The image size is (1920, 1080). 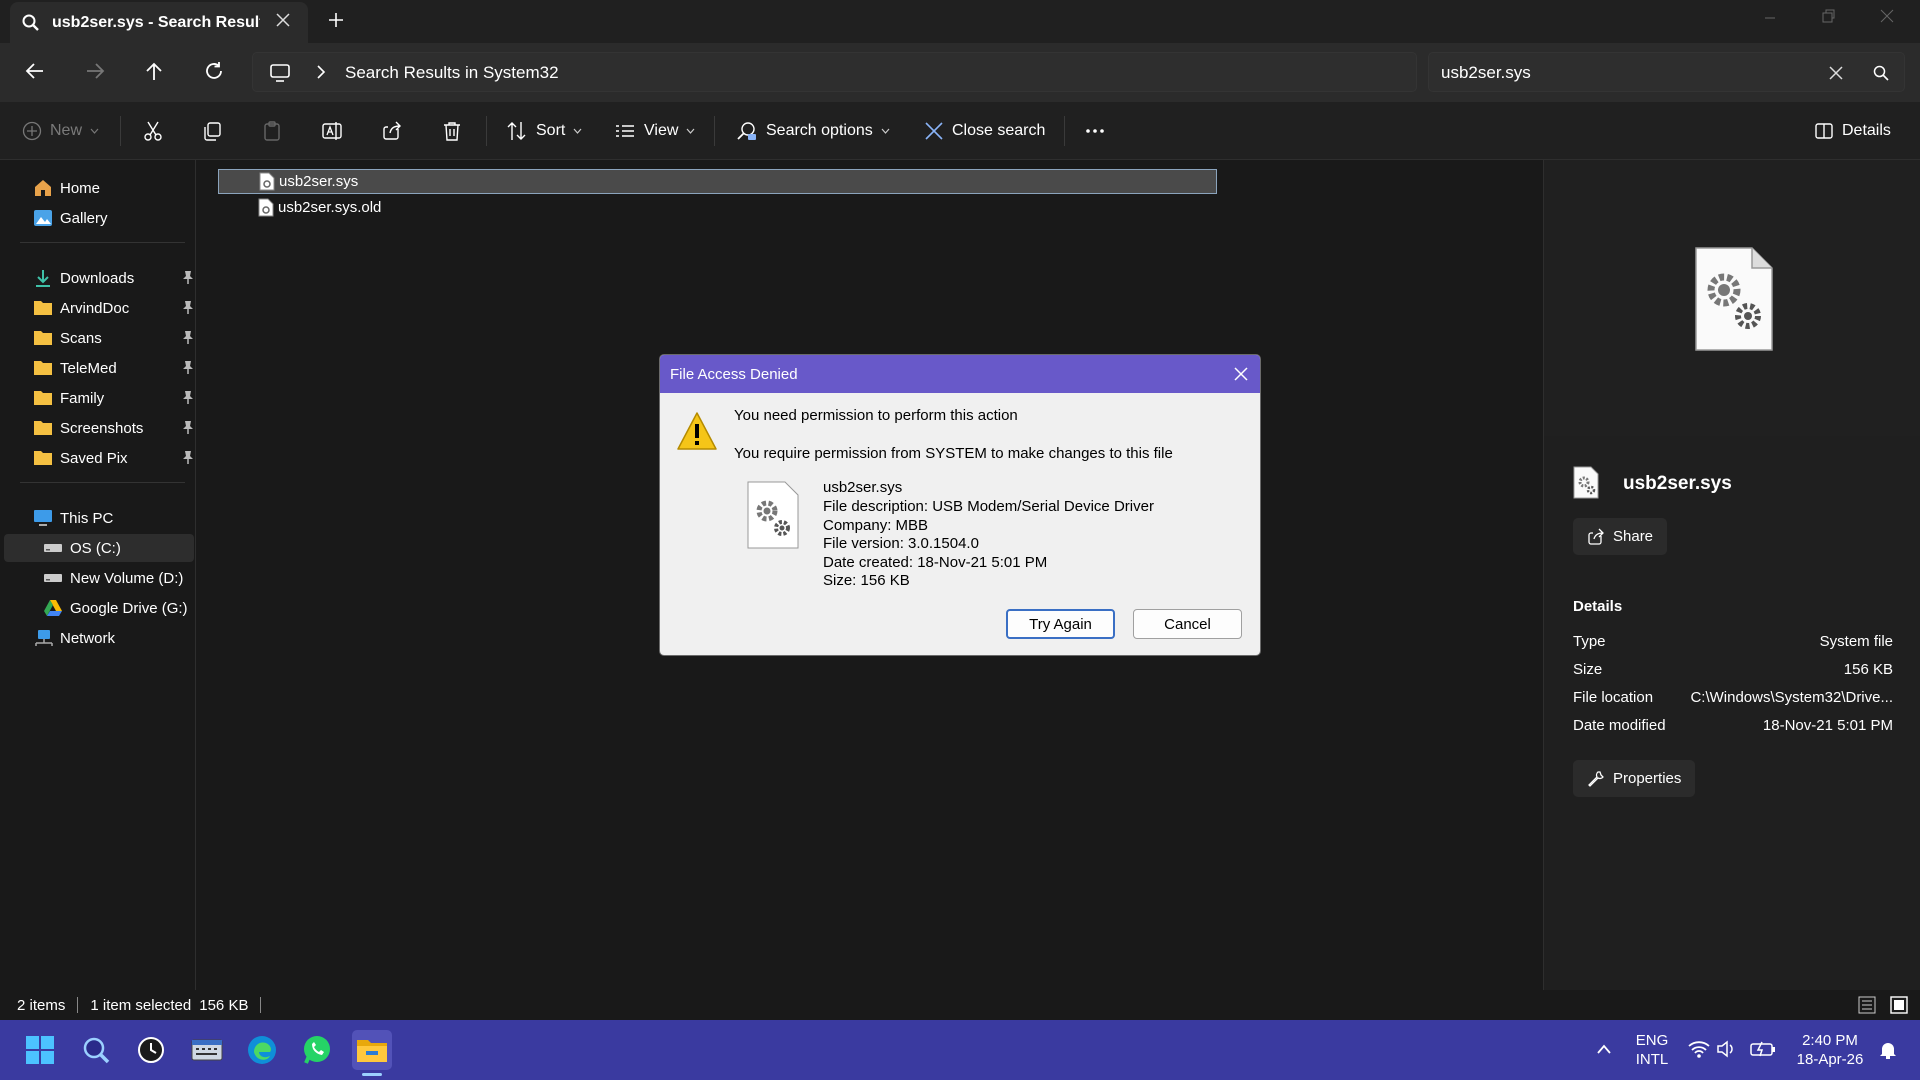 I want to click on volume-icon, so click(x=1726, y=1049).